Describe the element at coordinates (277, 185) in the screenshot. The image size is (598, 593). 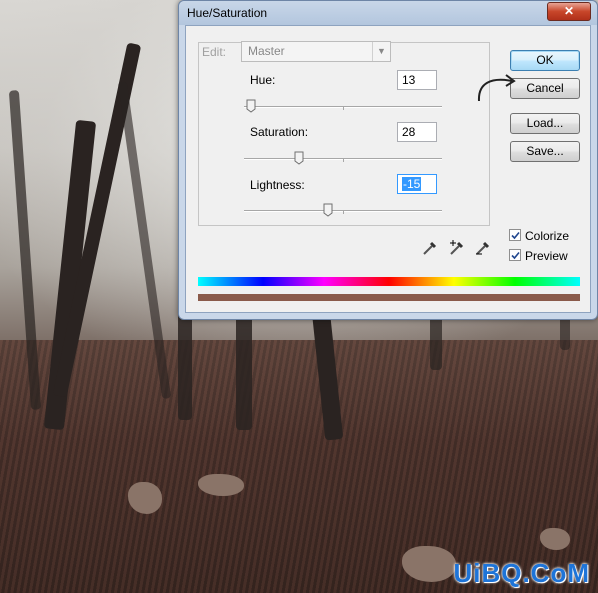
I see `lightness-label: Lightness:` at that location.